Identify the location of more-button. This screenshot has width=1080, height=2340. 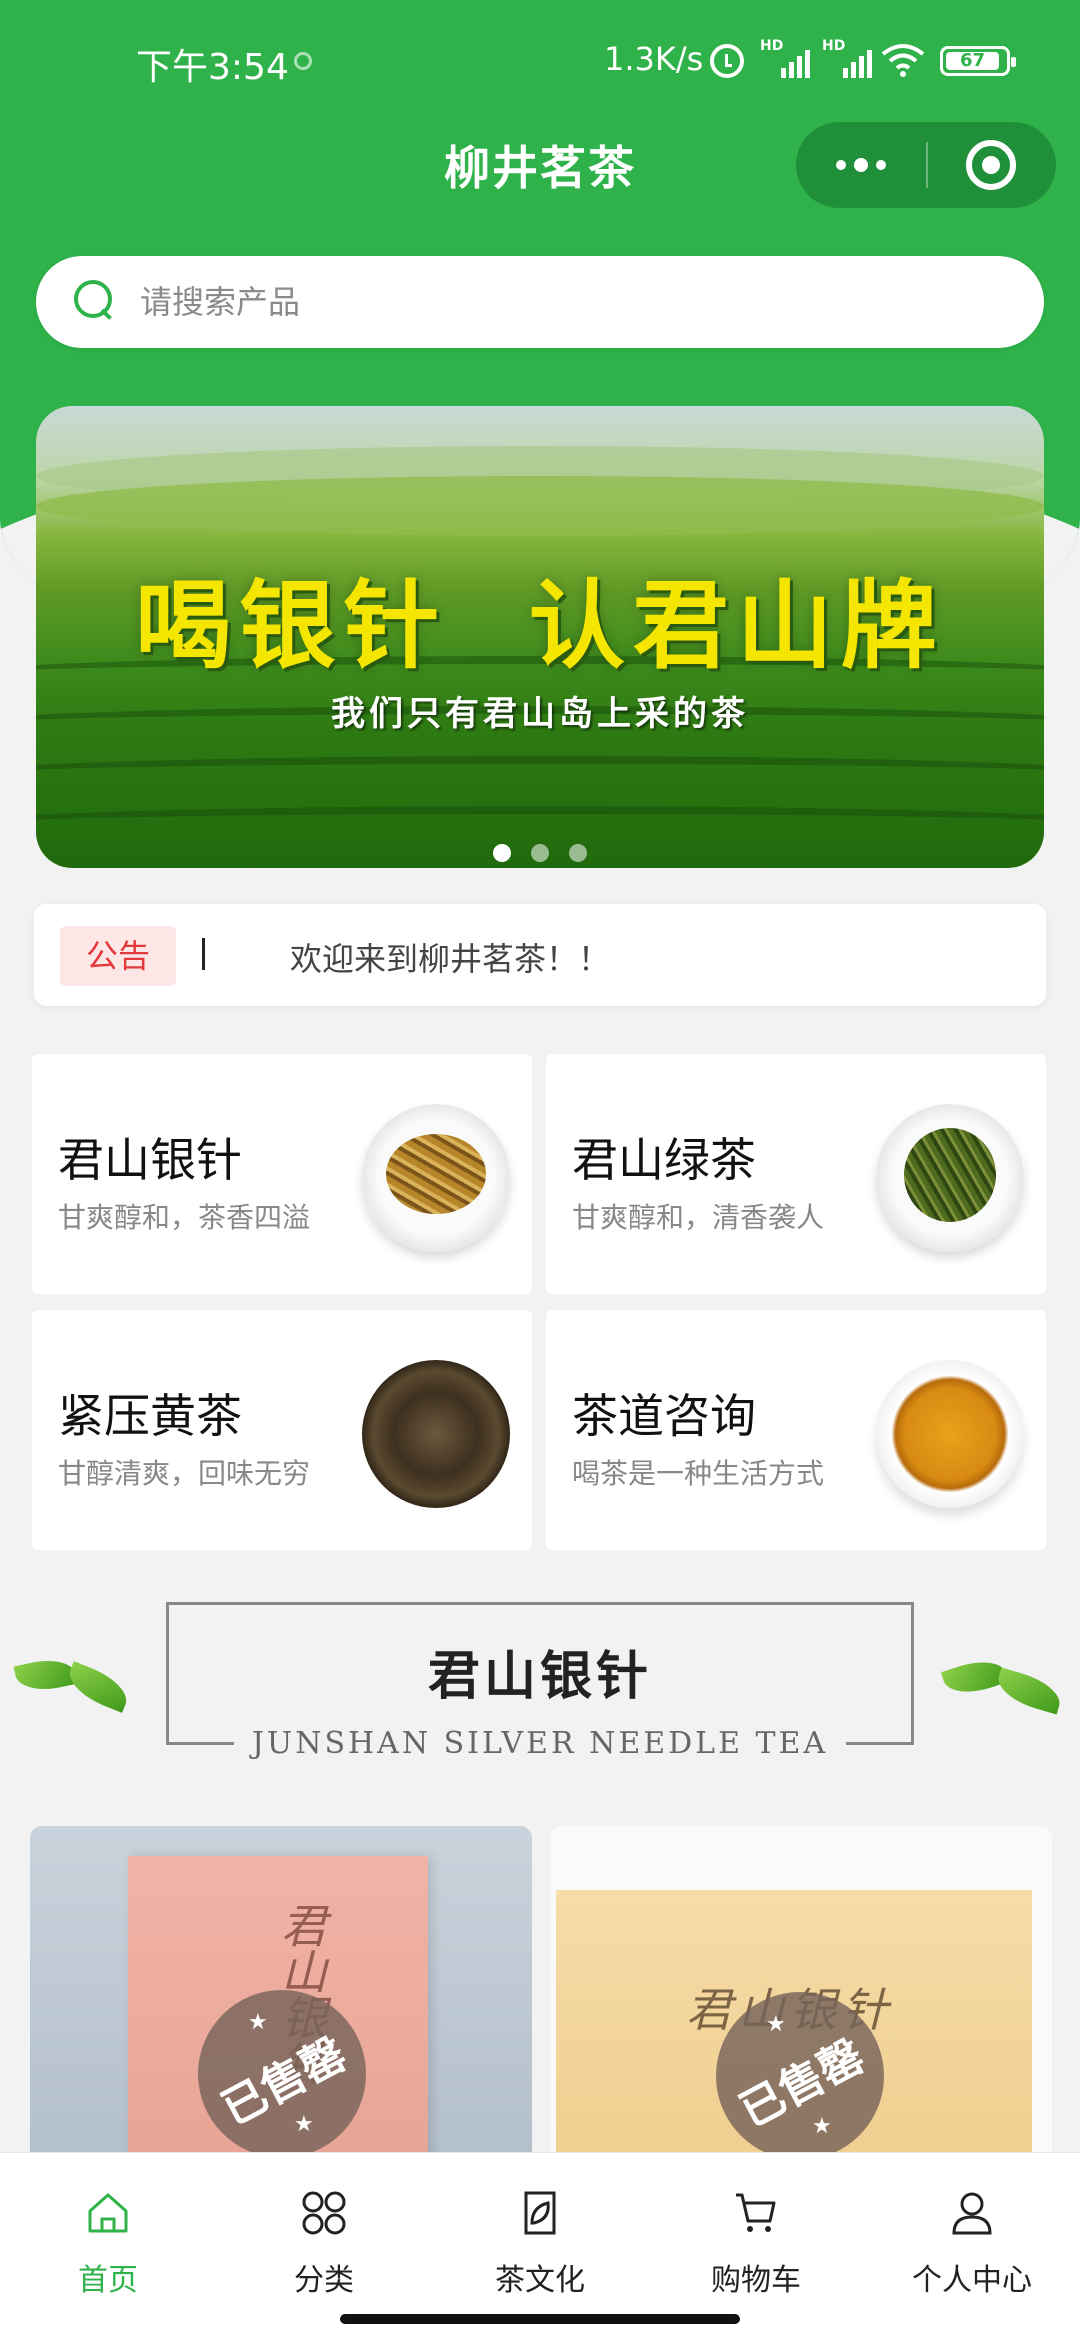
(861, 165).